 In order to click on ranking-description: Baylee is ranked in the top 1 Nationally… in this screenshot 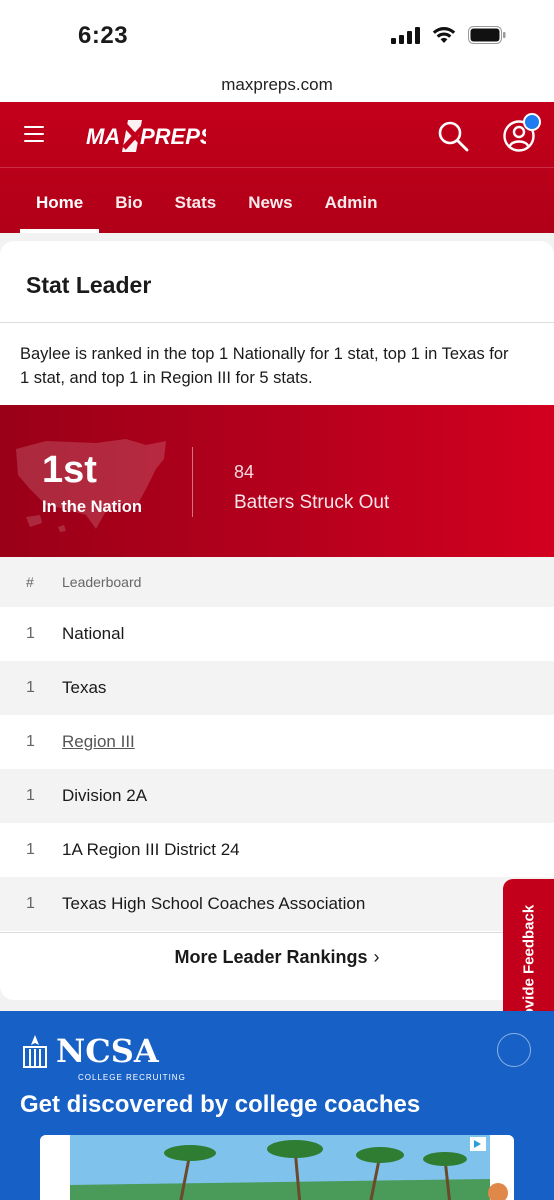, I will do `click(264, 366)`.